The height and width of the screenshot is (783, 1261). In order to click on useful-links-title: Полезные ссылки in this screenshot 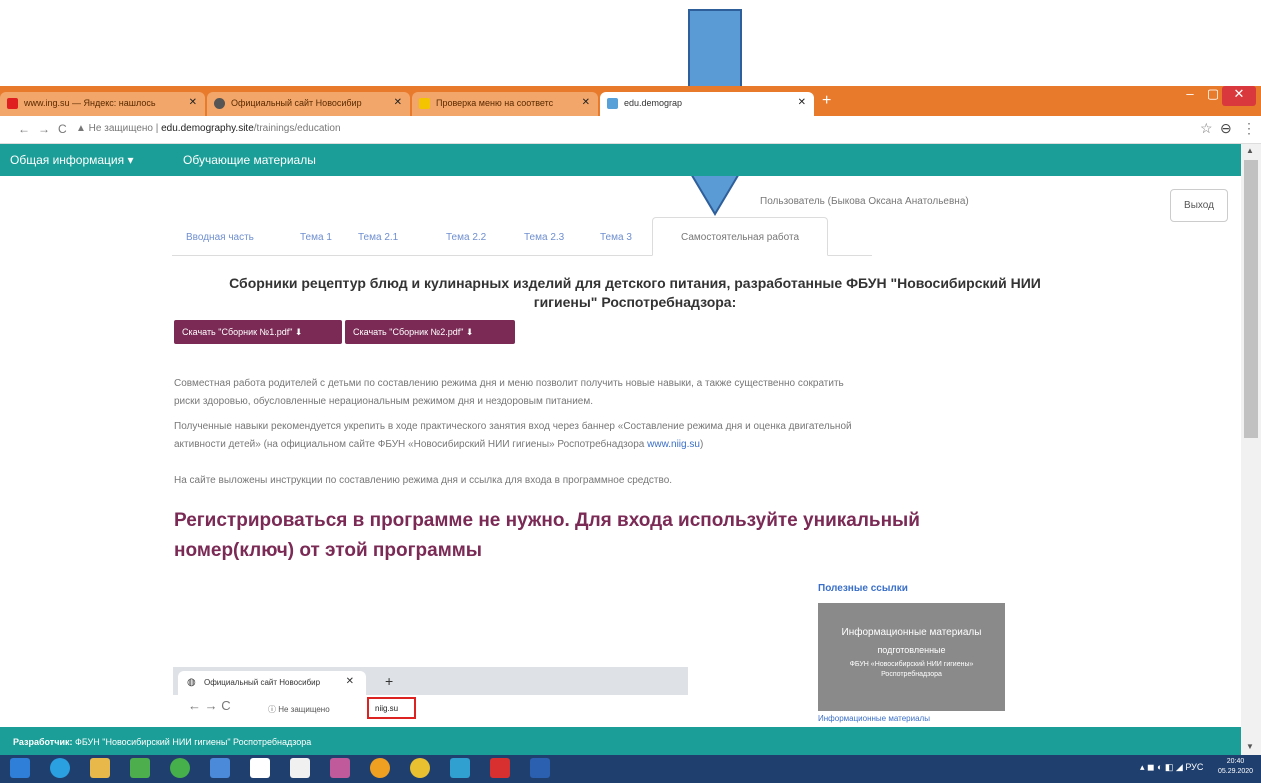, I will do `click(863, 588)`.